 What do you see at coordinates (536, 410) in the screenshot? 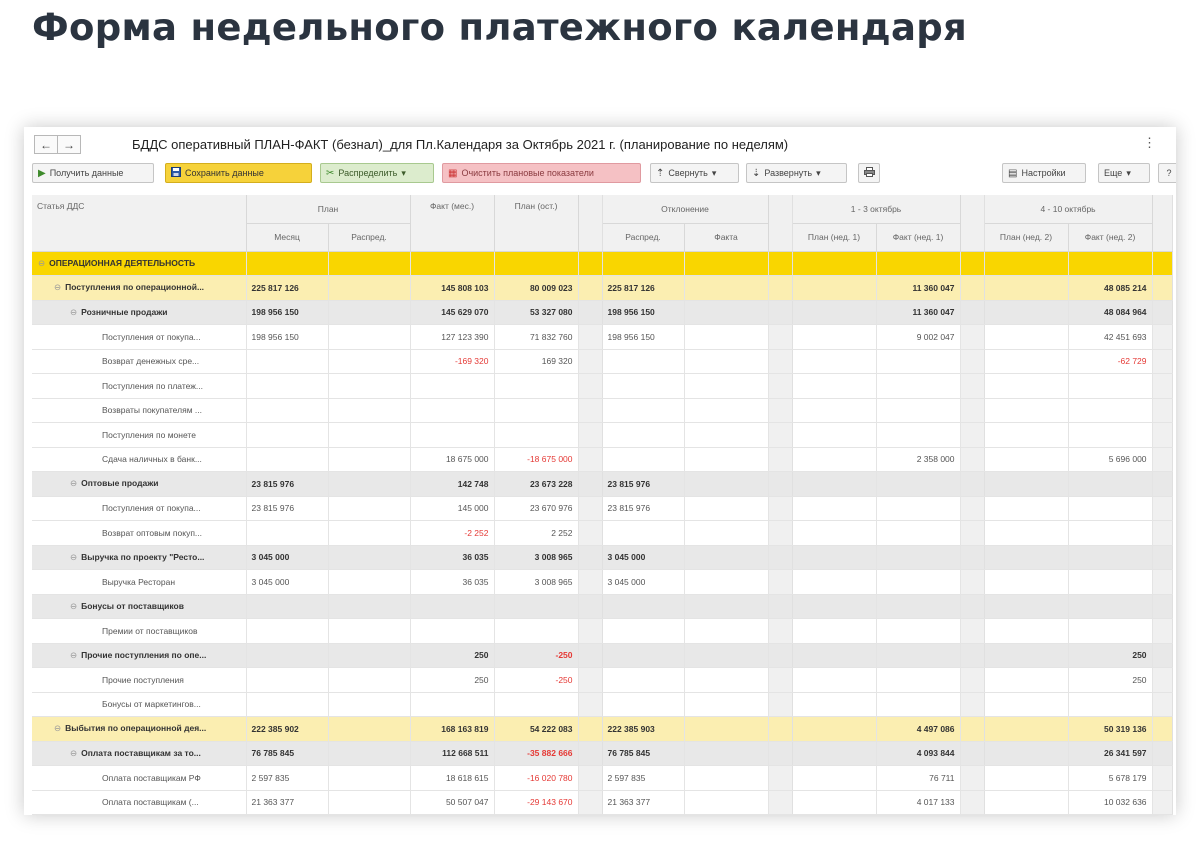
I see `plan-rest-cell` at bounding box center [536, 410].